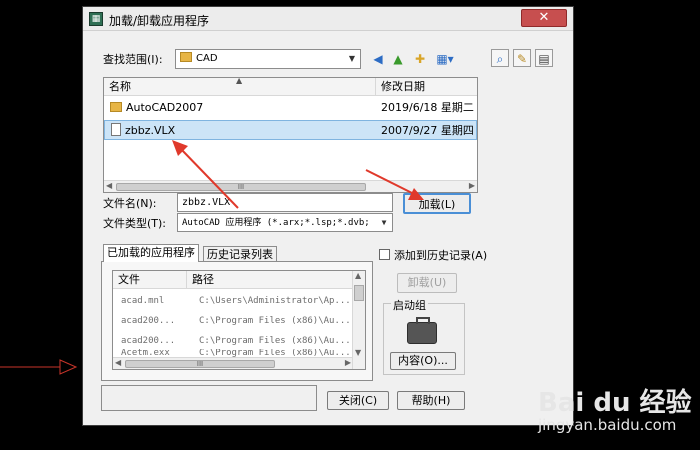 This screenshot has height=450, width=700. I want to click on annotation-arrow-file, so click(205, 174).